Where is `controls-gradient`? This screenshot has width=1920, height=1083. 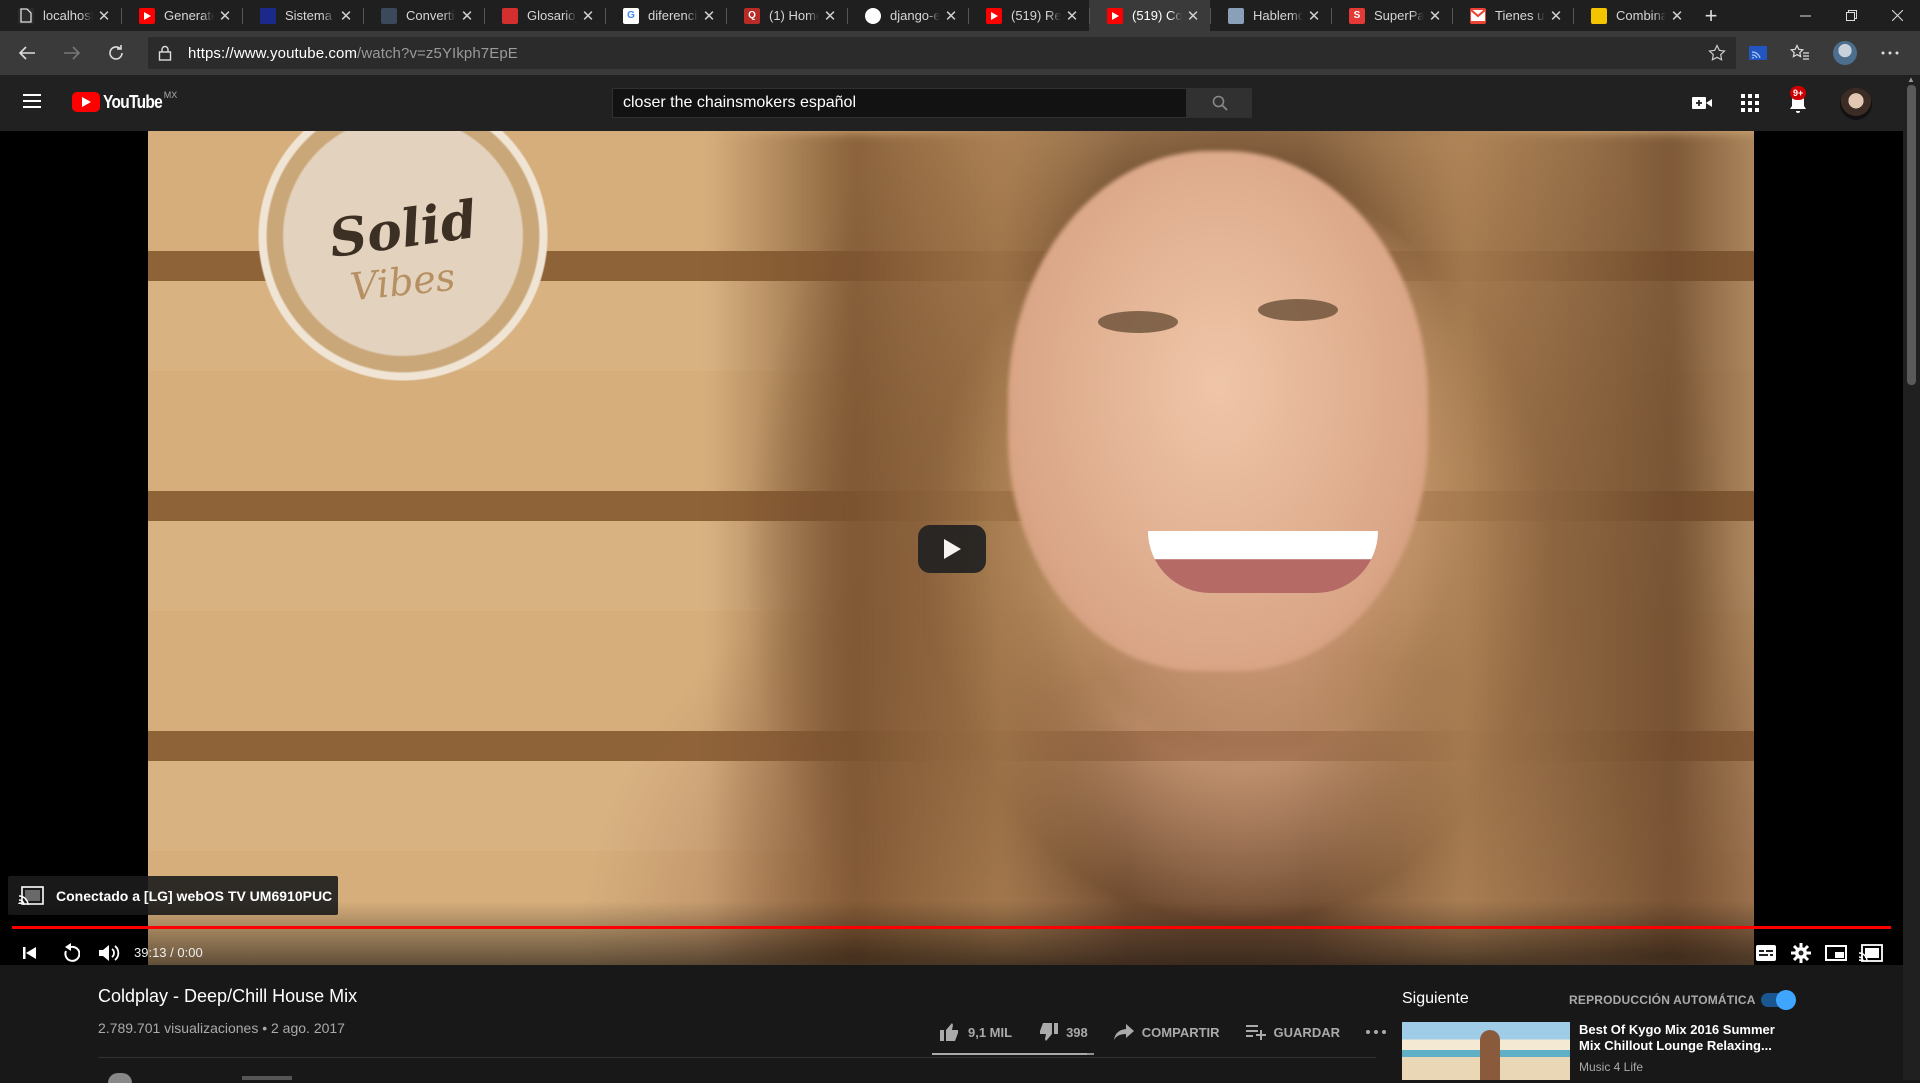 controls-gradient is located at coordinates (951, 933).